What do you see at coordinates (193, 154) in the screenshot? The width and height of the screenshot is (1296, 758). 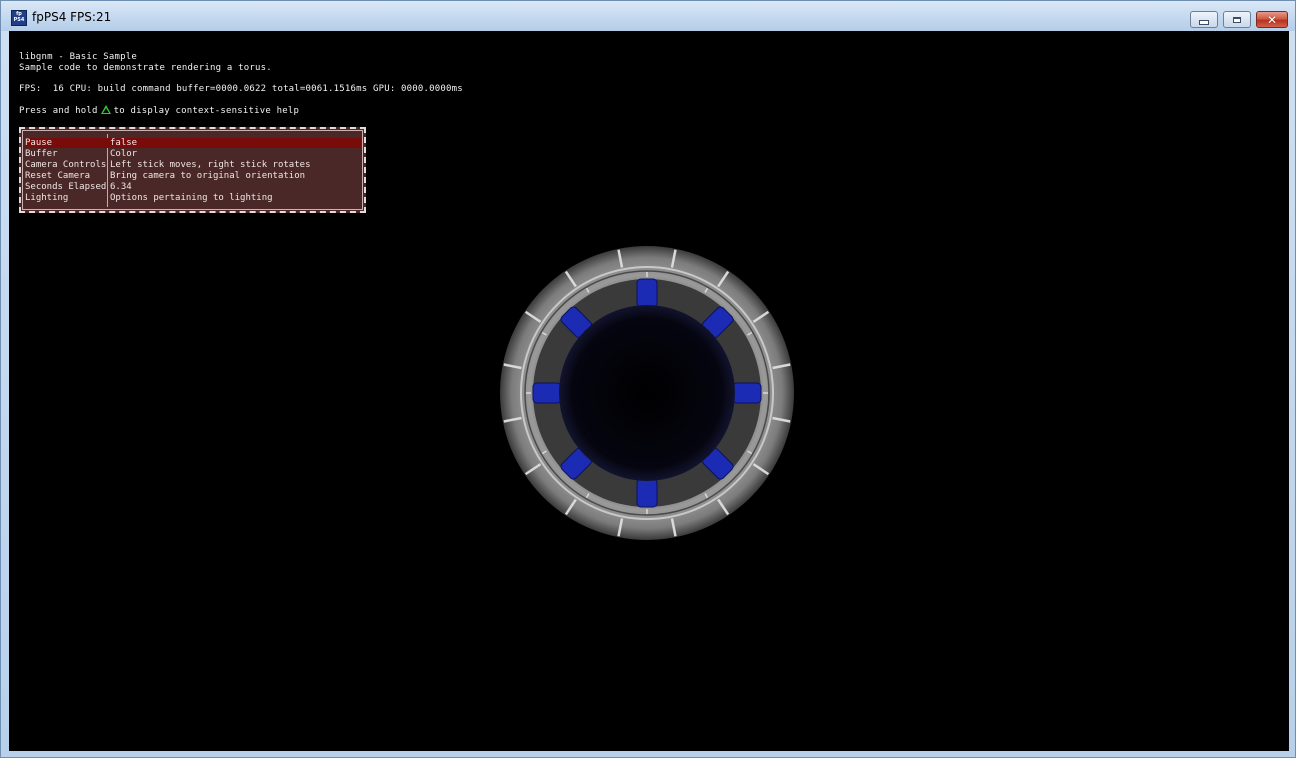 I see `menu-row-buffer: Buffer Color` at bounding box center [193, 154].